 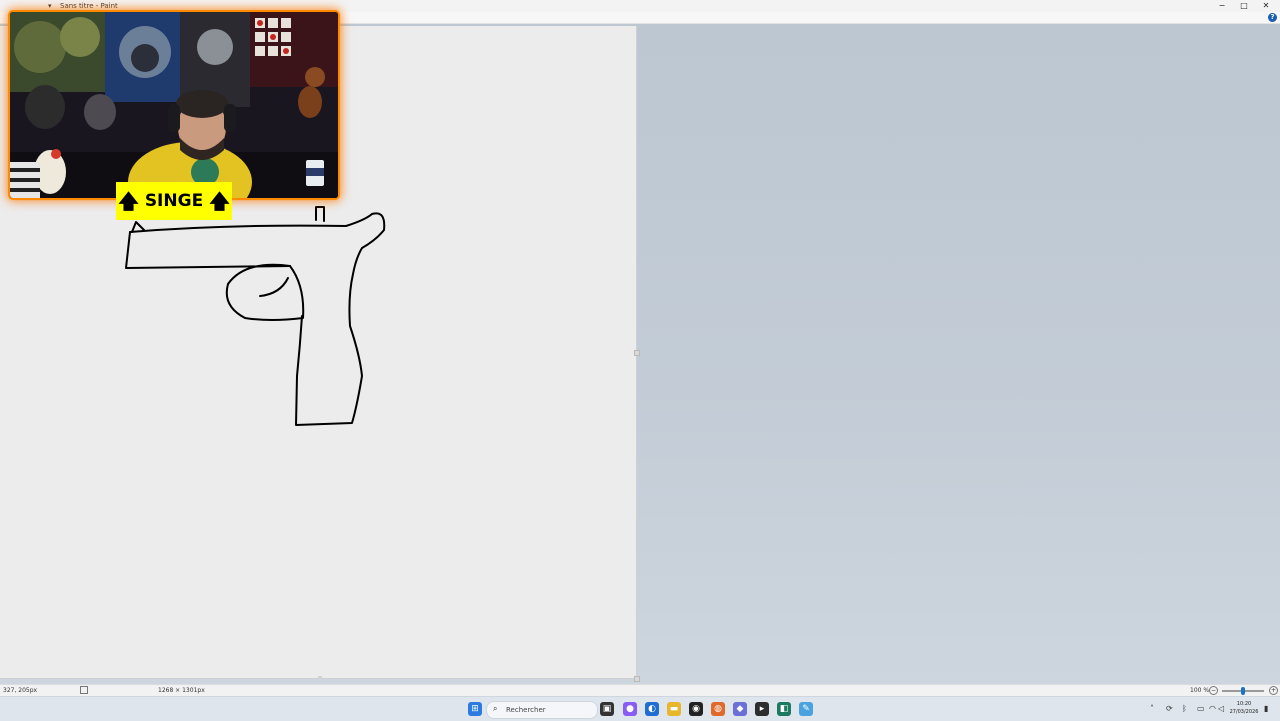 What do you see at coordinates (526, 710) in the screenshot?
I see `search-placeholder: Rechercher` at bounding box center [526, 710].